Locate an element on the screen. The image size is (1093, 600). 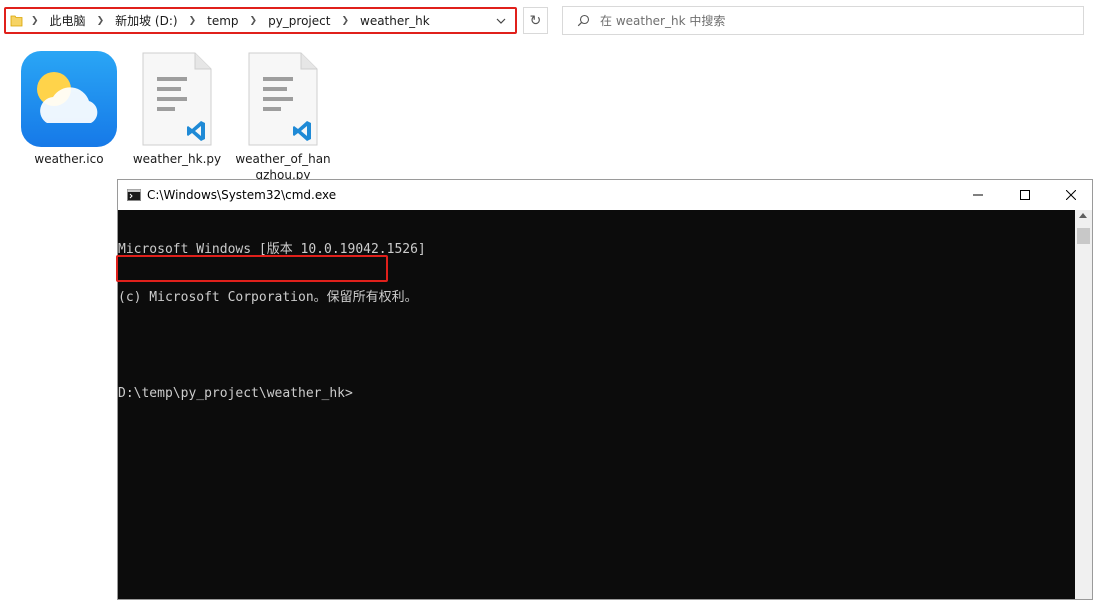
search-box is located at coordinates (823, 20).